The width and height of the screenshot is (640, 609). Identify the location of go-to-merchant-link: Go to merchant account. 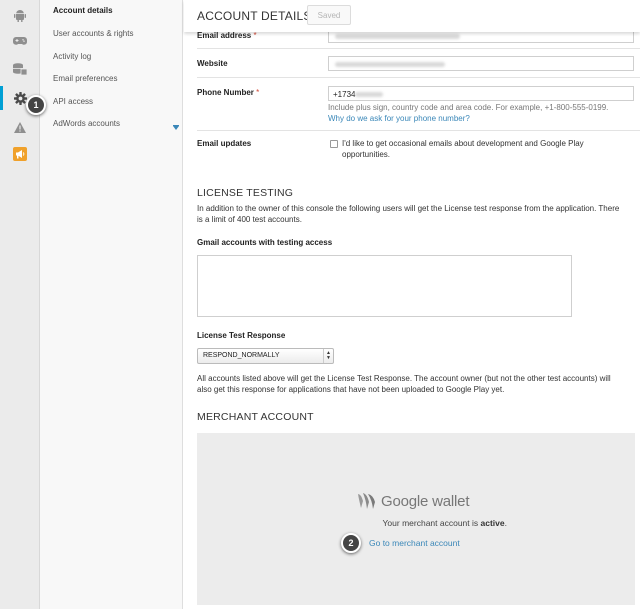
(414, 543).